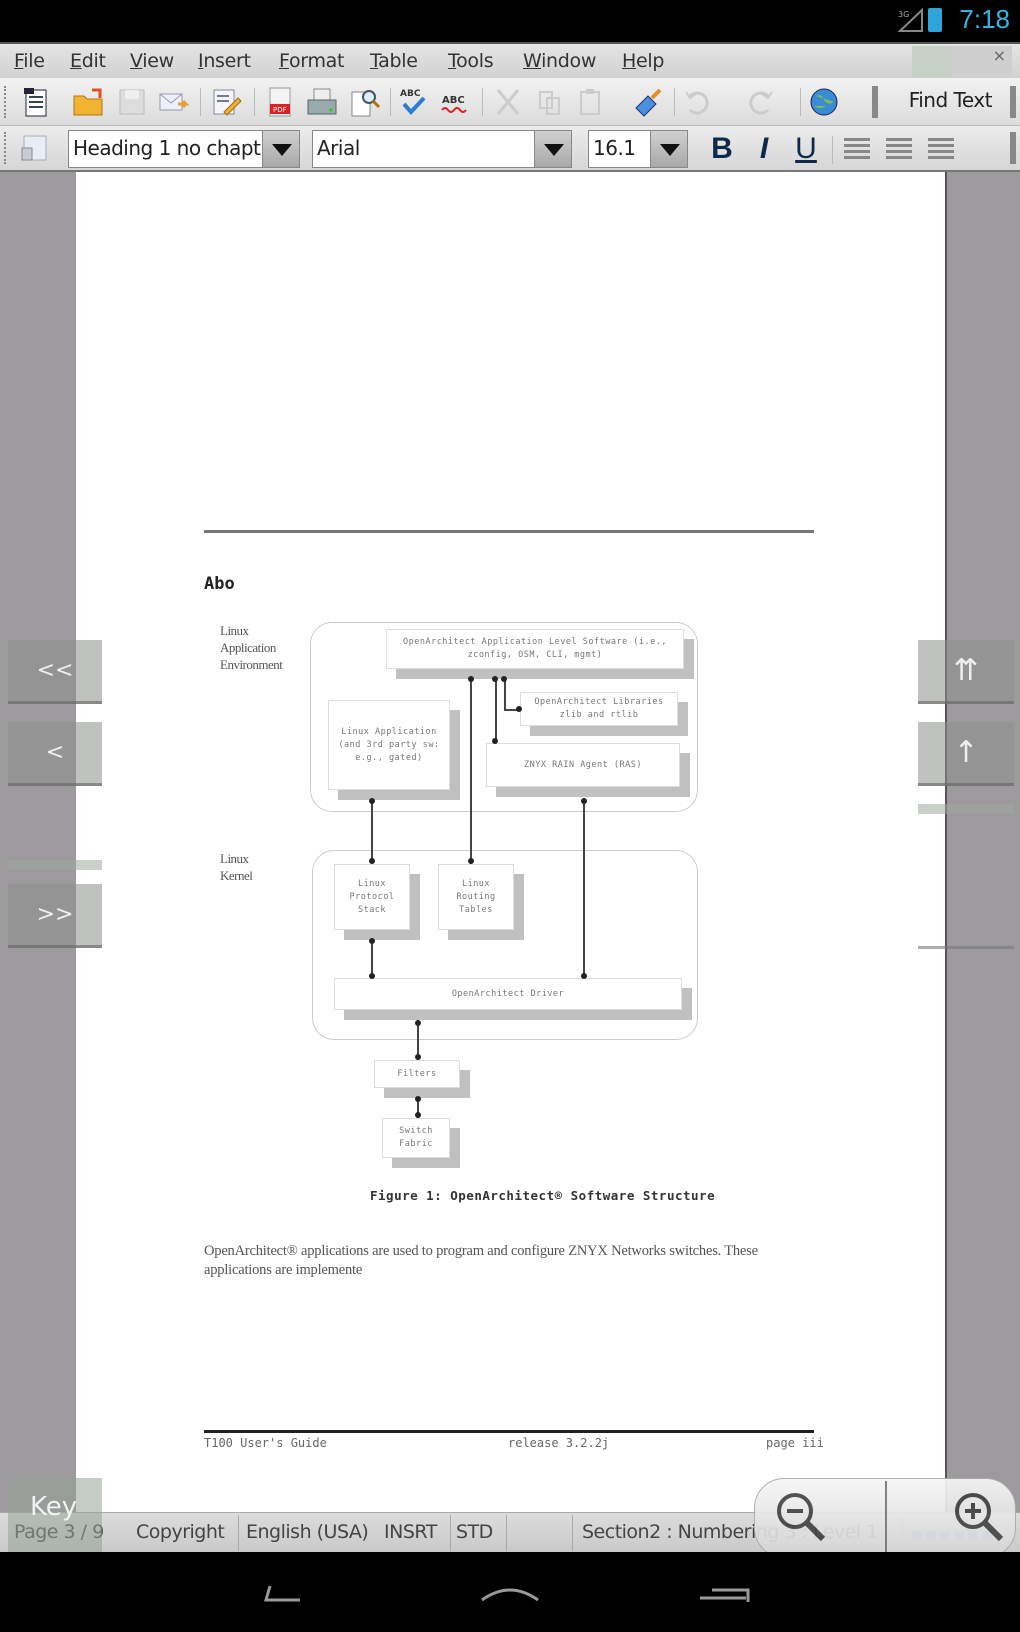  What do you see at coordinates (55, 1515) in the screenshot?
I see `keyboard-button: Key` at bounding box center [55, 1515].